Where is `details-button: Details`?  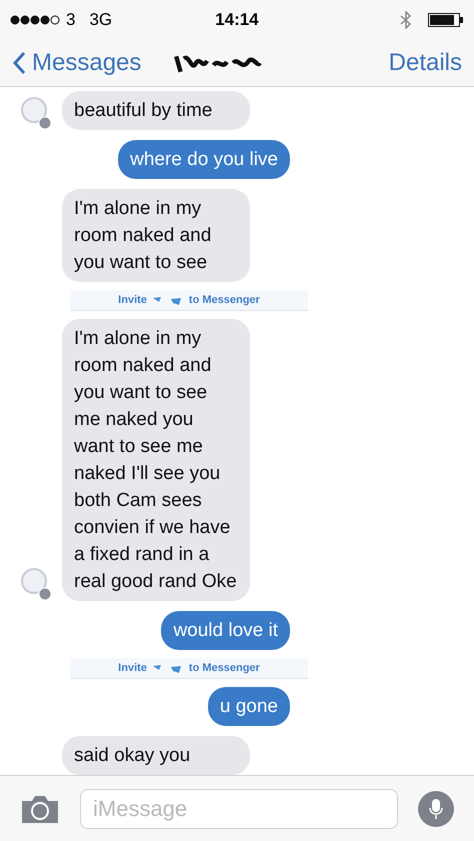
details-button: Details is located at coordinates (425, 63).